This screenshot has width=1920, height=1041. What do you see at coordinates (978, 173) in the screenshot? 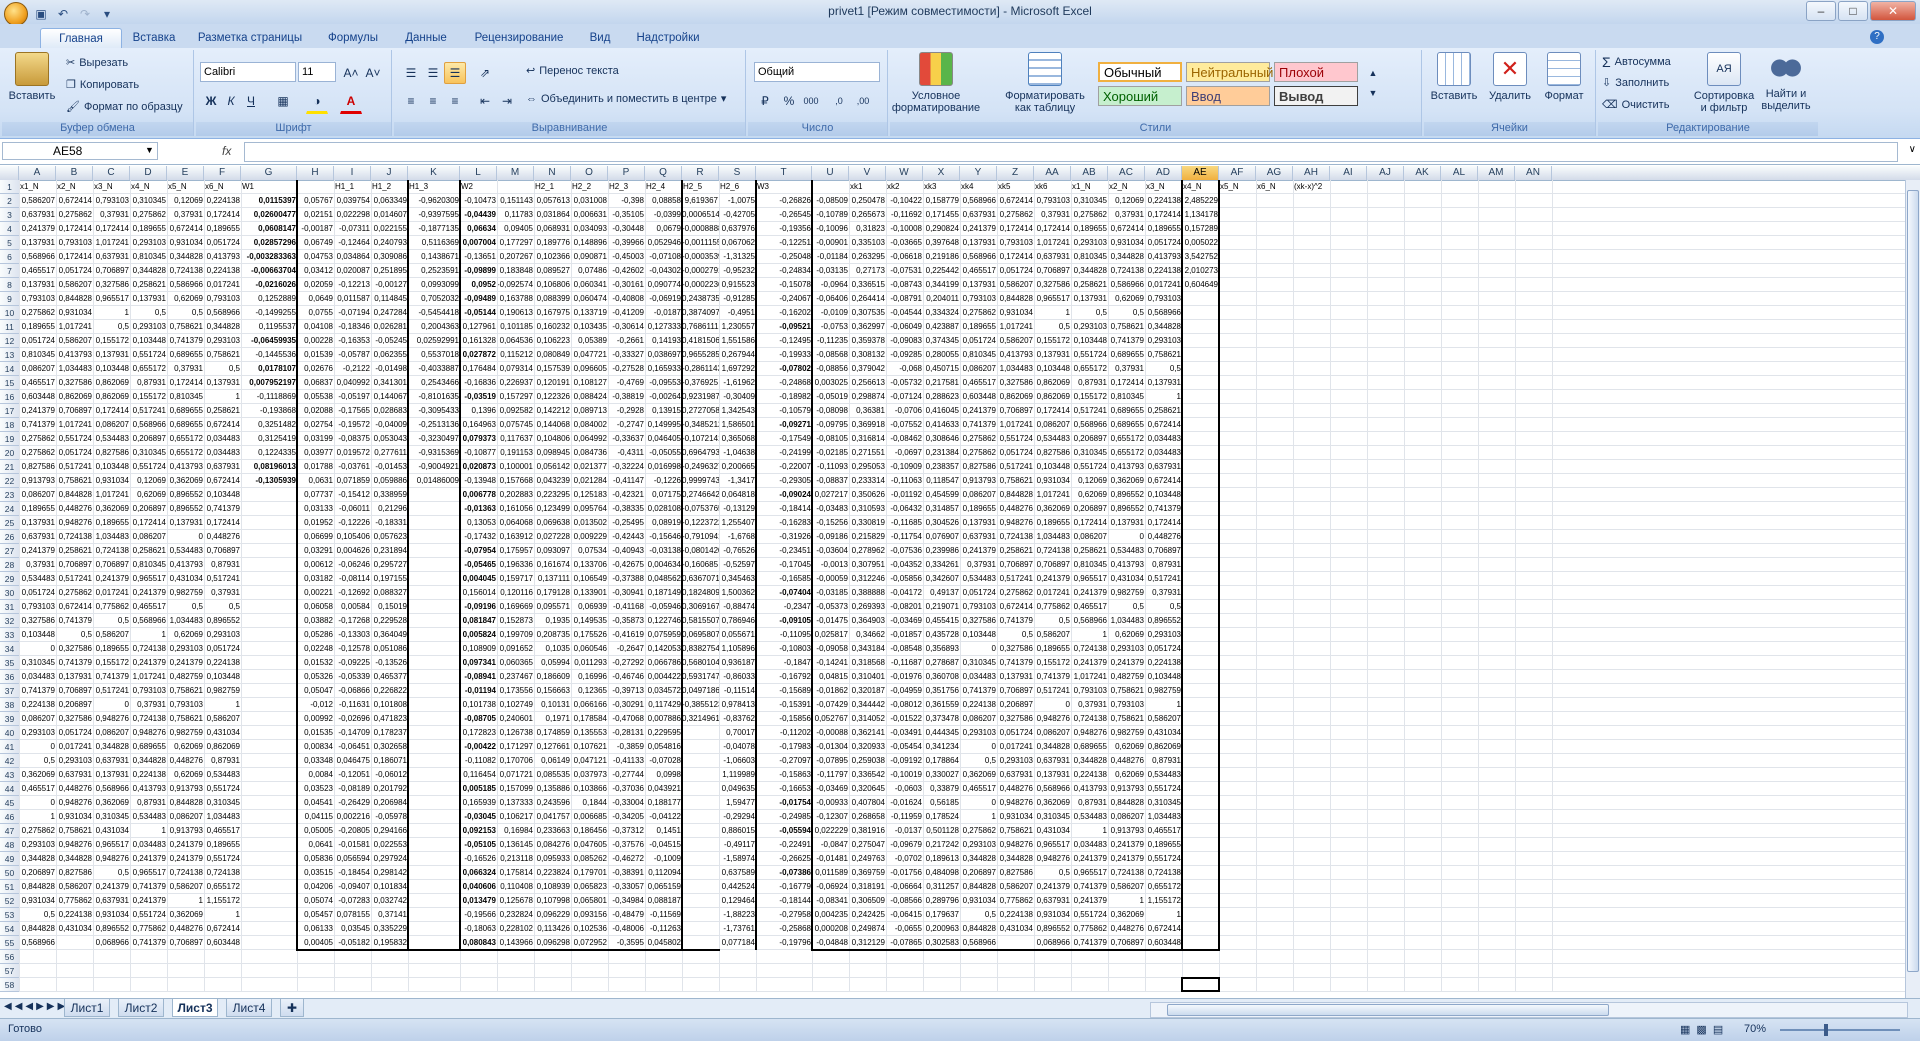
I see `column-header: Y` at bounding box center [978, 173].